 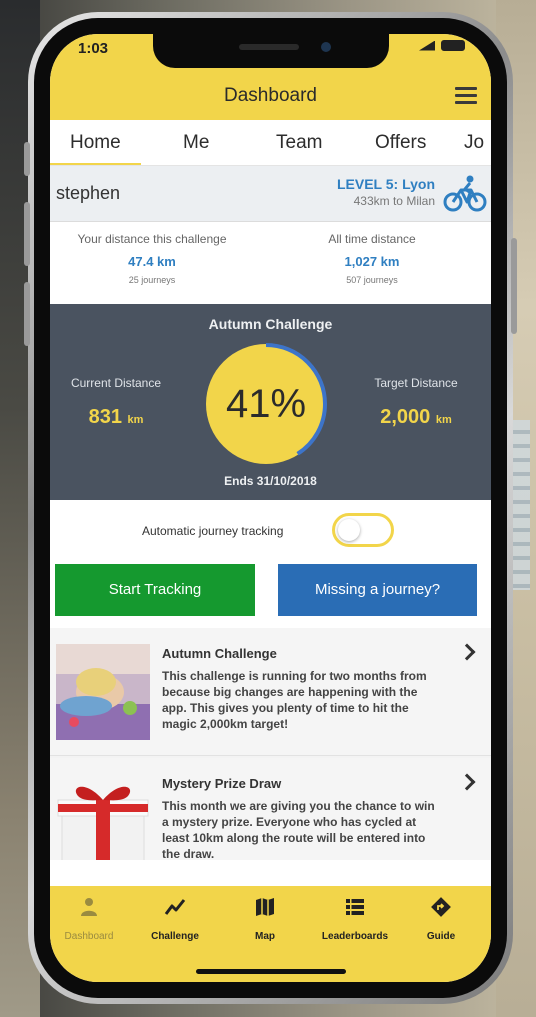 I want to click on level-subtitle: 433km to Milan, so click(x=394, y=201).